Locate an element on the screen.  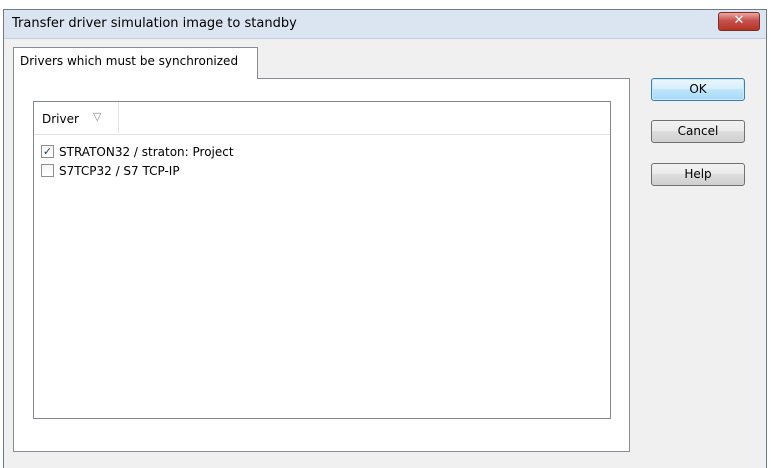
list-header: Driver ▽ is located at coordinates (322, 118).